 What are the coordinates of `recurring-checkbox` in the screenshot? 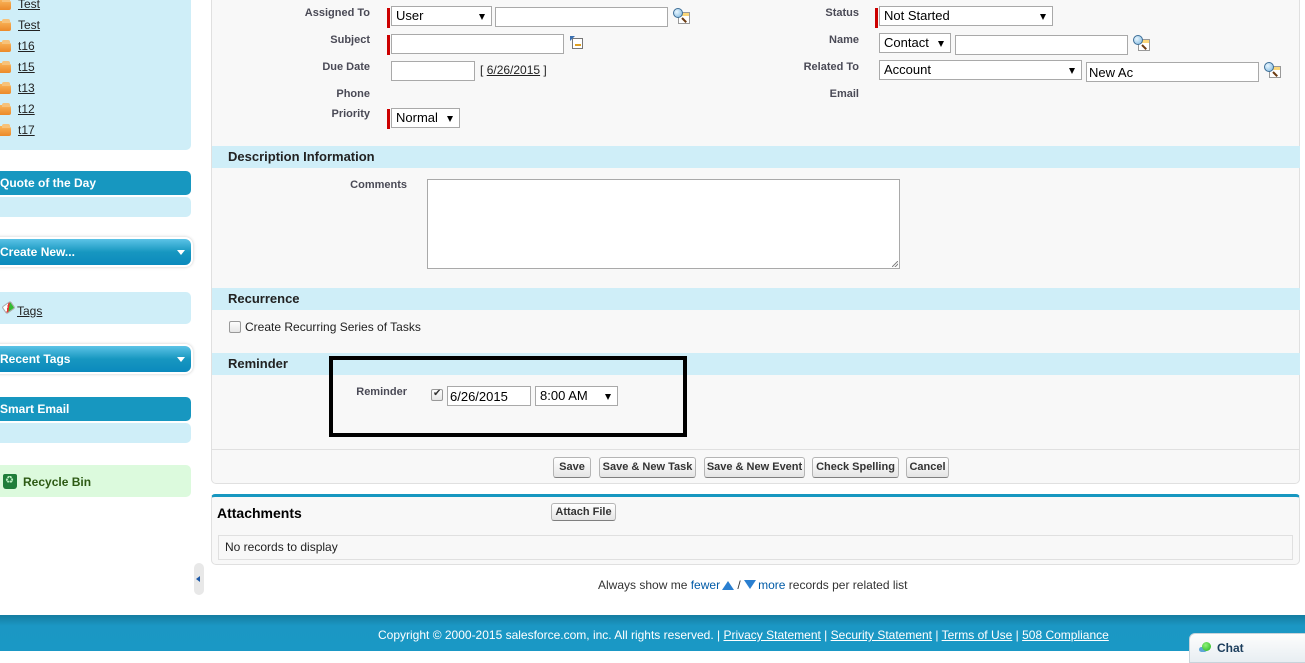 It's located at (235, 327).